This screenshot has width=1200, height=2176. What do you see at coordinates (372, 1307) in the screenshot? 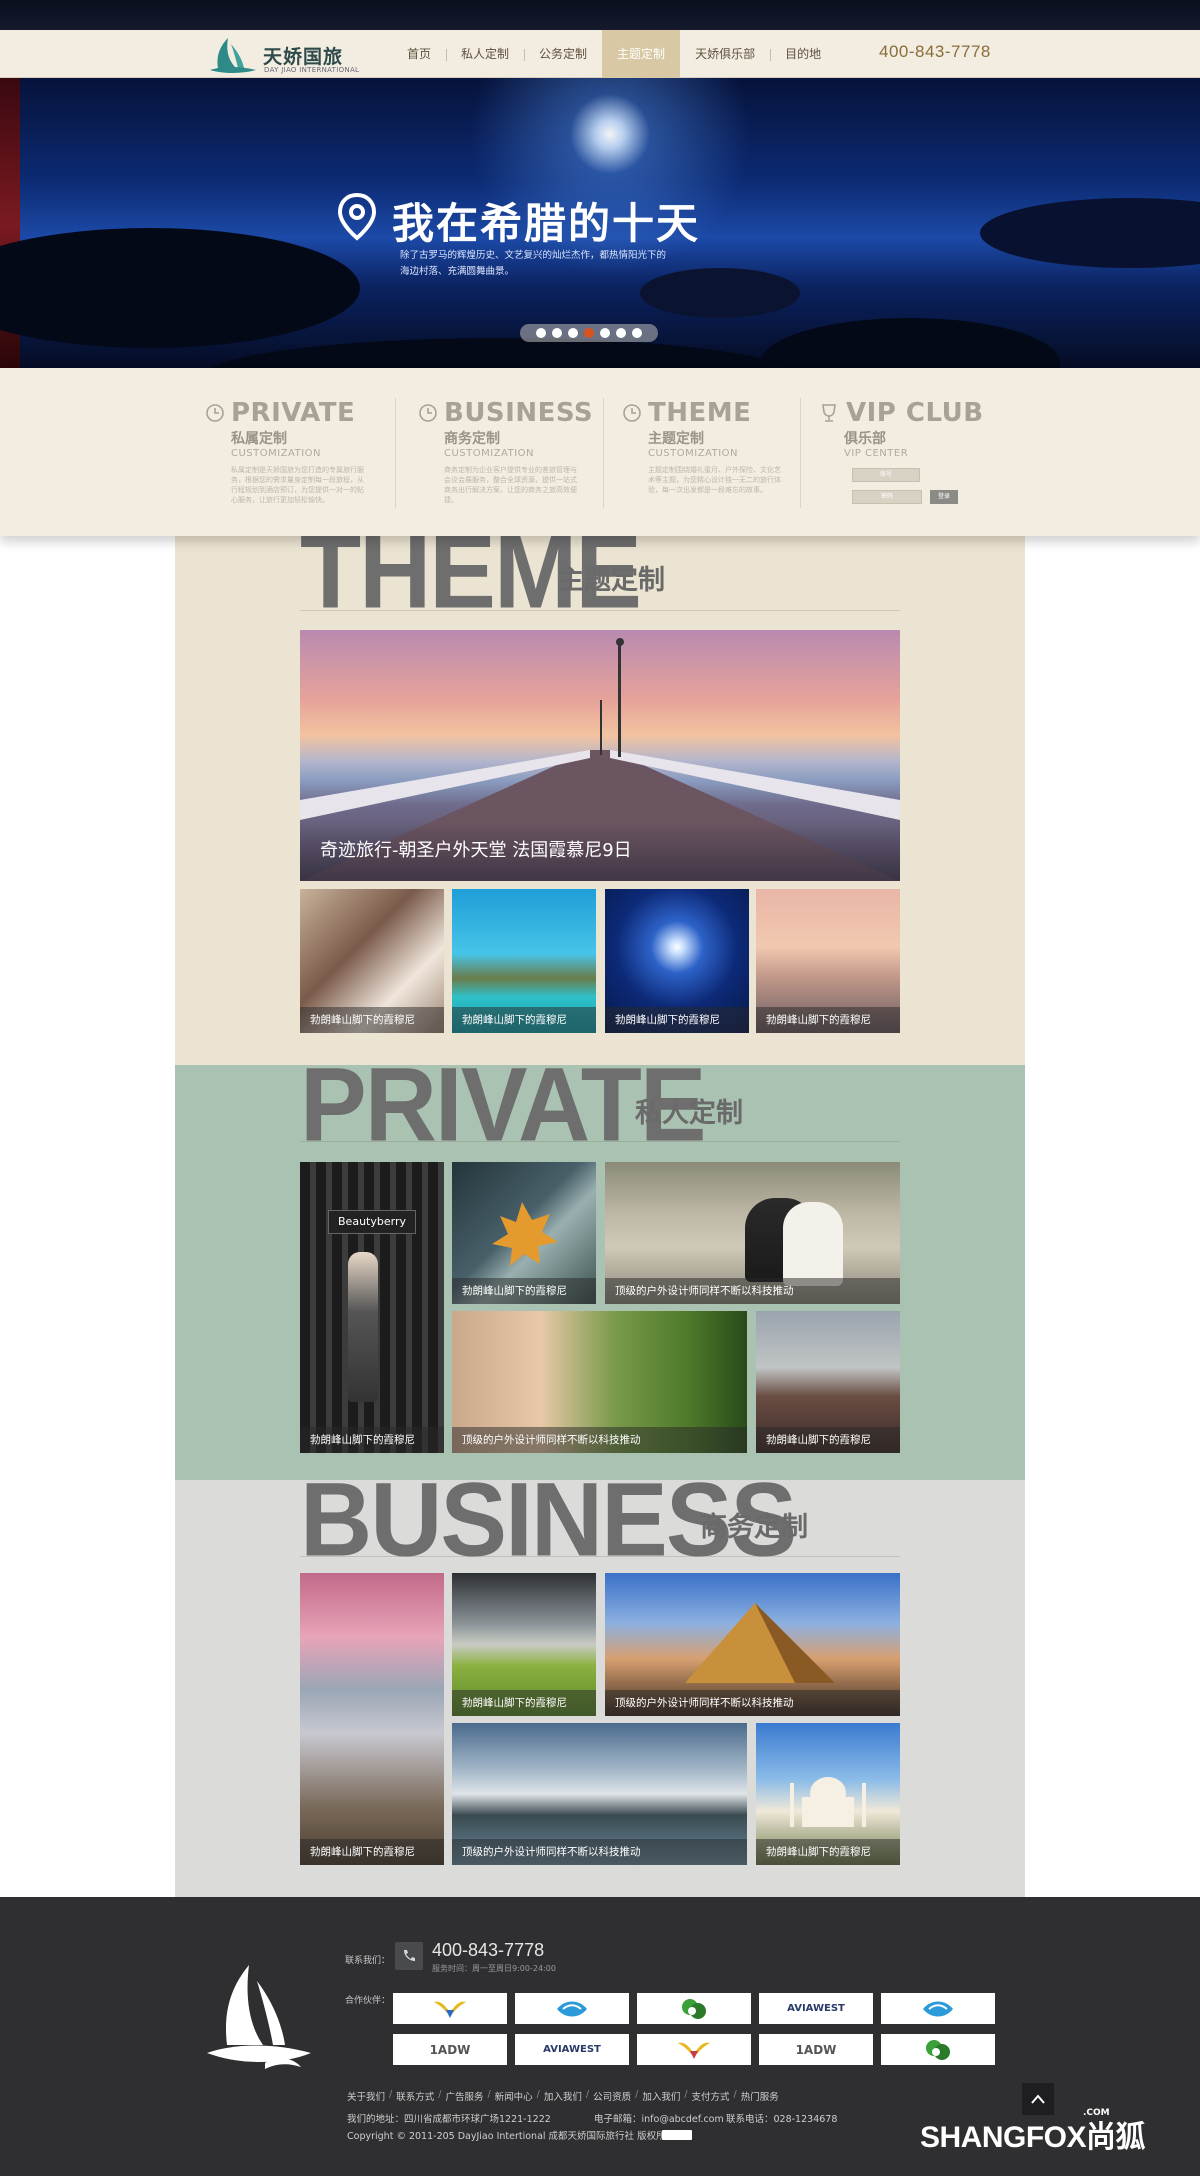
I see `tour-tile-tall: Beautyberry 勃朗峰山脚下的霞穆尼` at bounding box center [372, 1307].